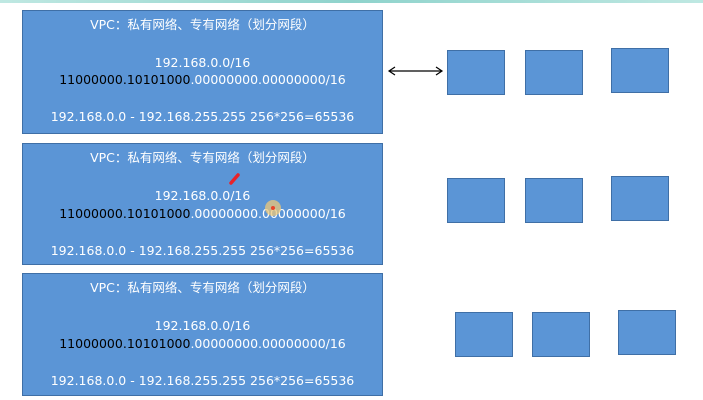  Describe the element at coordinates (234, 179) in the screenshot. I see `pen-annotation-mark` at that location.